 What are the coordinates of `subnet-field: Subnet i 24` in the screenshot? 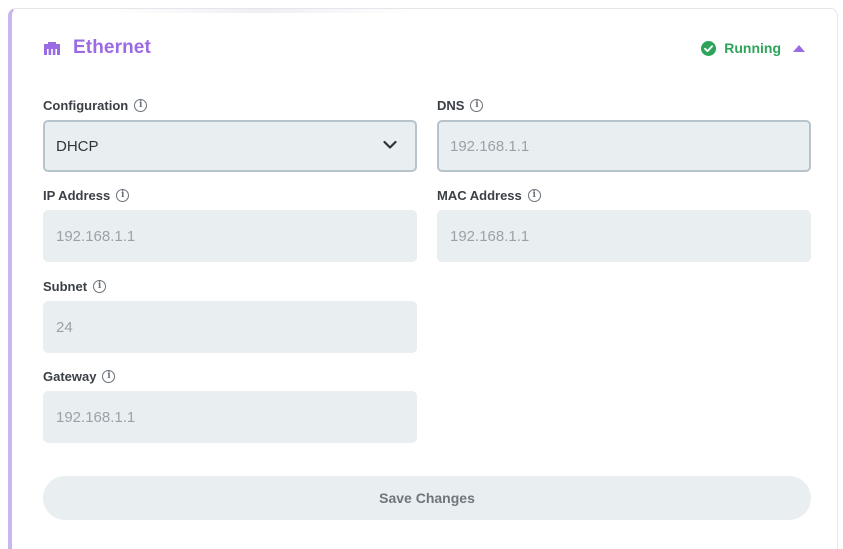 It's located at (230, 315).